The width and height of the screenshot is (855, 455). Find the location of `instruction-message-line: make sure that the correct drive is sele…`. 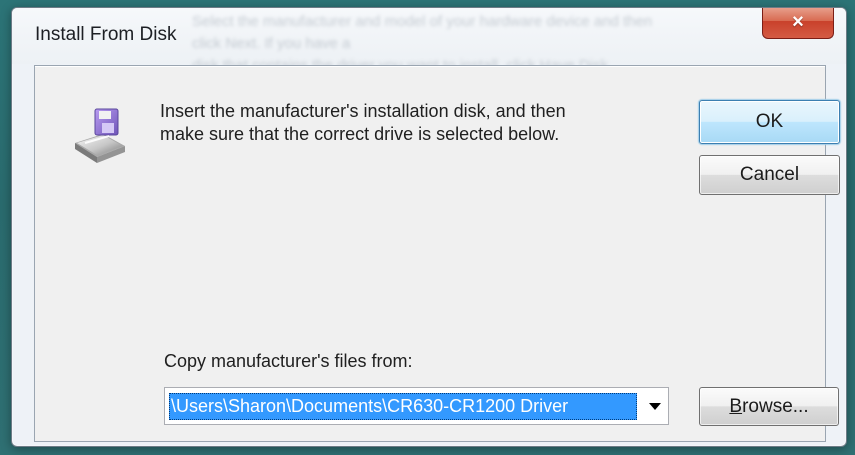

instruction-message-line: make sure that the correct drive is sele… is located at coordinates (360, 134).